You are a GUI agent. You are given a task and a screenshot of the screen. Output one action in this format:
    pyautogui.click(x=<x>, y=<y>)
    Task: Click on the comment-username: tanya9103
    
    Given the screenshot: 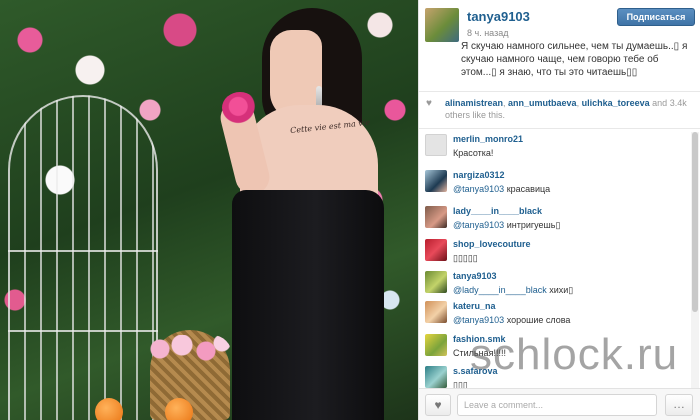 What is the action you would take?
    pyautogui.click(x=475, y=276)
    